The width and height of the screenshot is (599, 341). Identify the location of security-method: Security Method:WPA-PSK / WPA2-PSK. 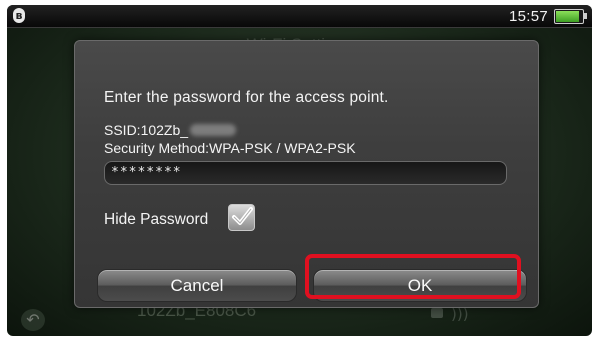
(230, 148).